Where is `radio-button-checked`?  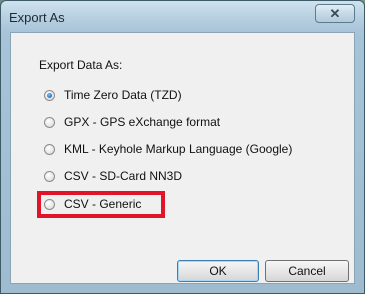 radio-button-checked is located at coordinates (49, 95).